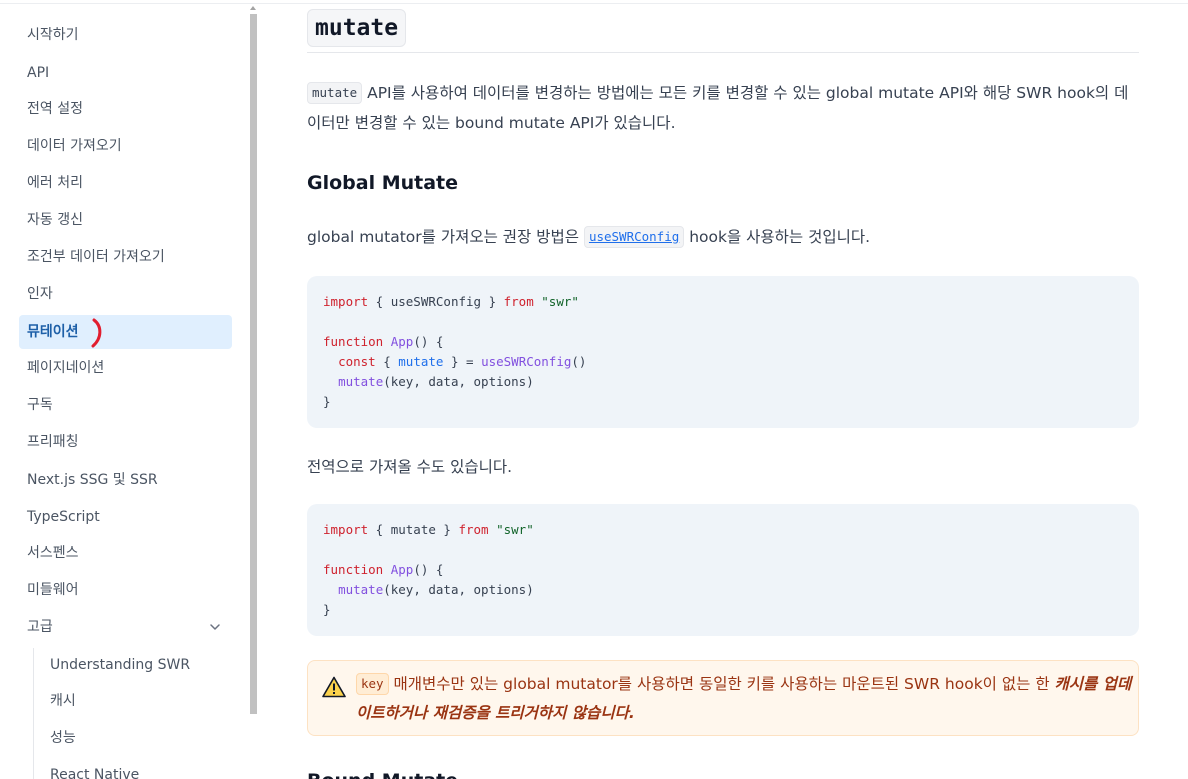  Describe the element at coordinates (125, 590) in the screenshot. I see `sidebar-item-middleware: 미들웨어` at that location.